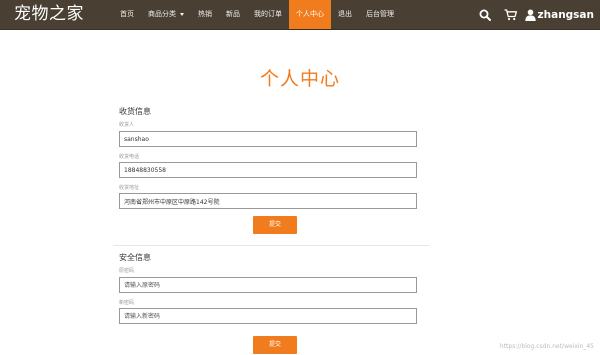  Describe the element at coordinates (182, 14) in the screenshot. I see `caret-down-icon` at that location.